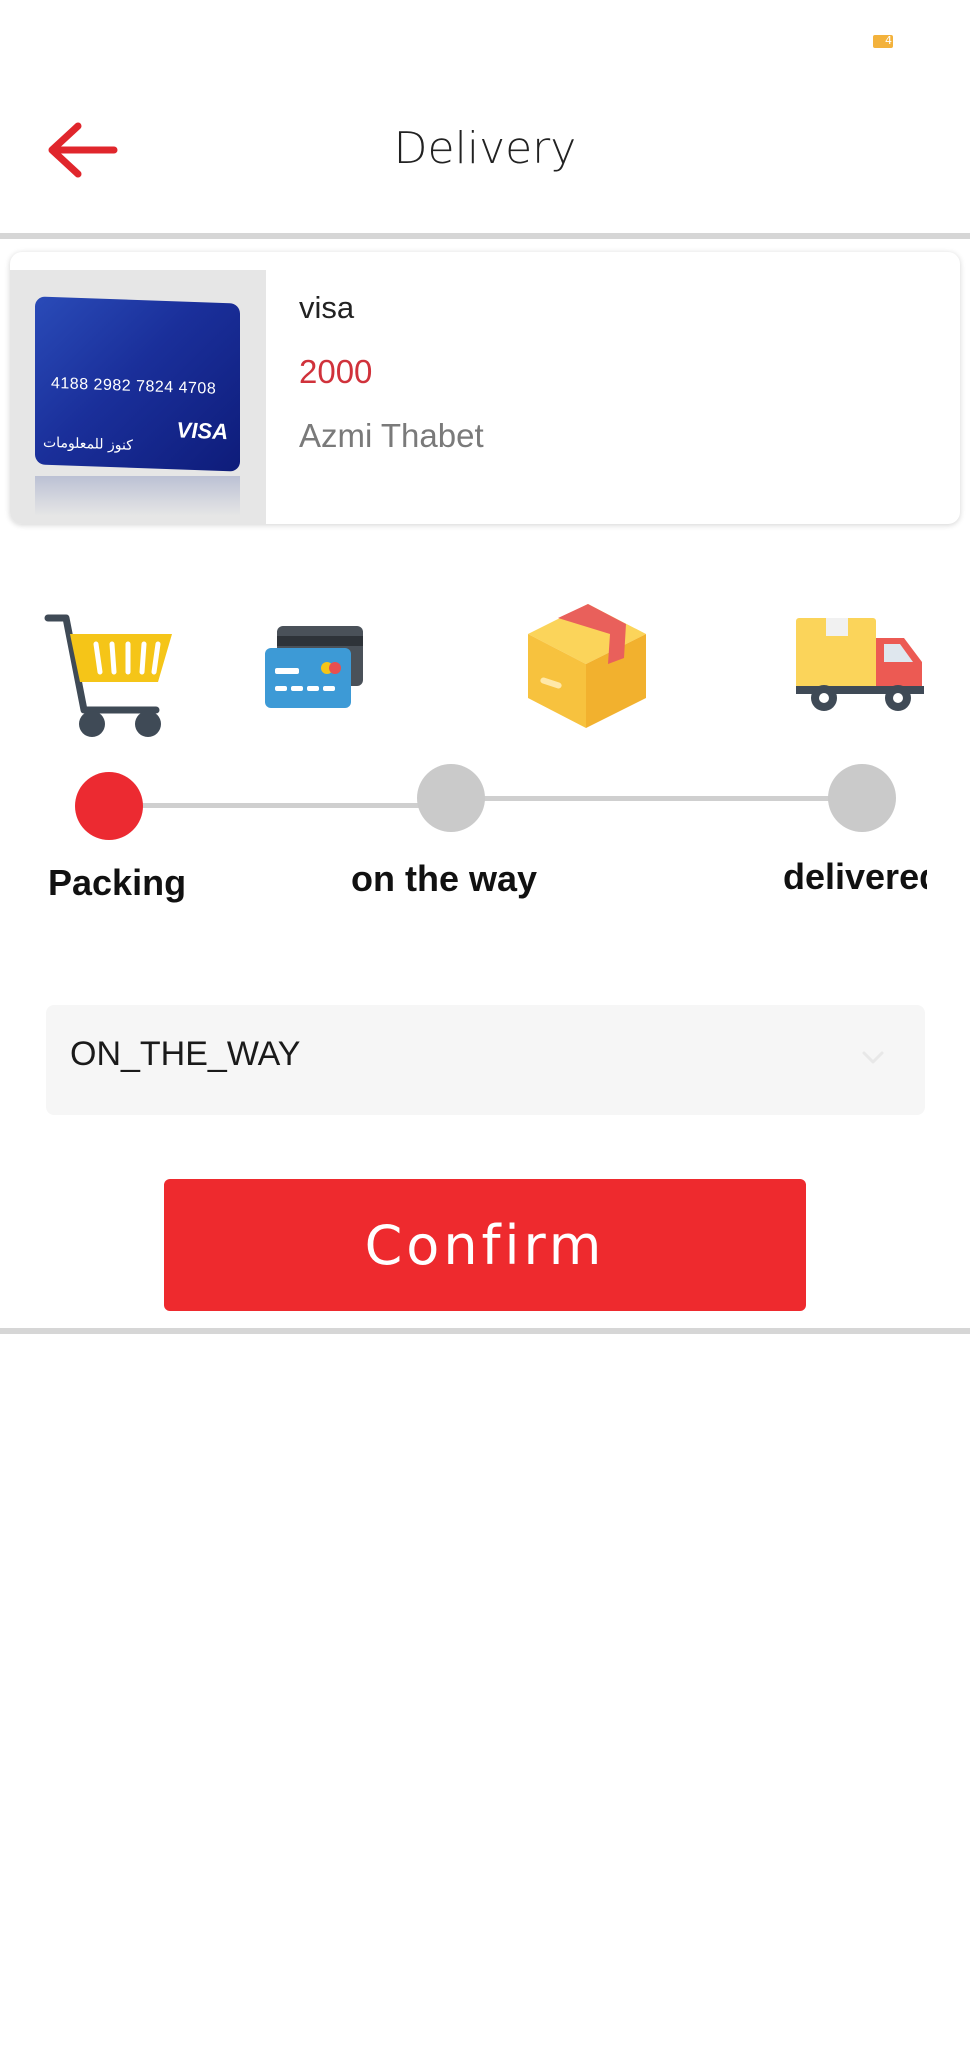 This screenshot has width=970, height=2048. What do you see at coordinates (88, 444) in the screenshot?
I see `card-image-arabic-text: كنوز للمعلومات` at bounding box center [88, 444].